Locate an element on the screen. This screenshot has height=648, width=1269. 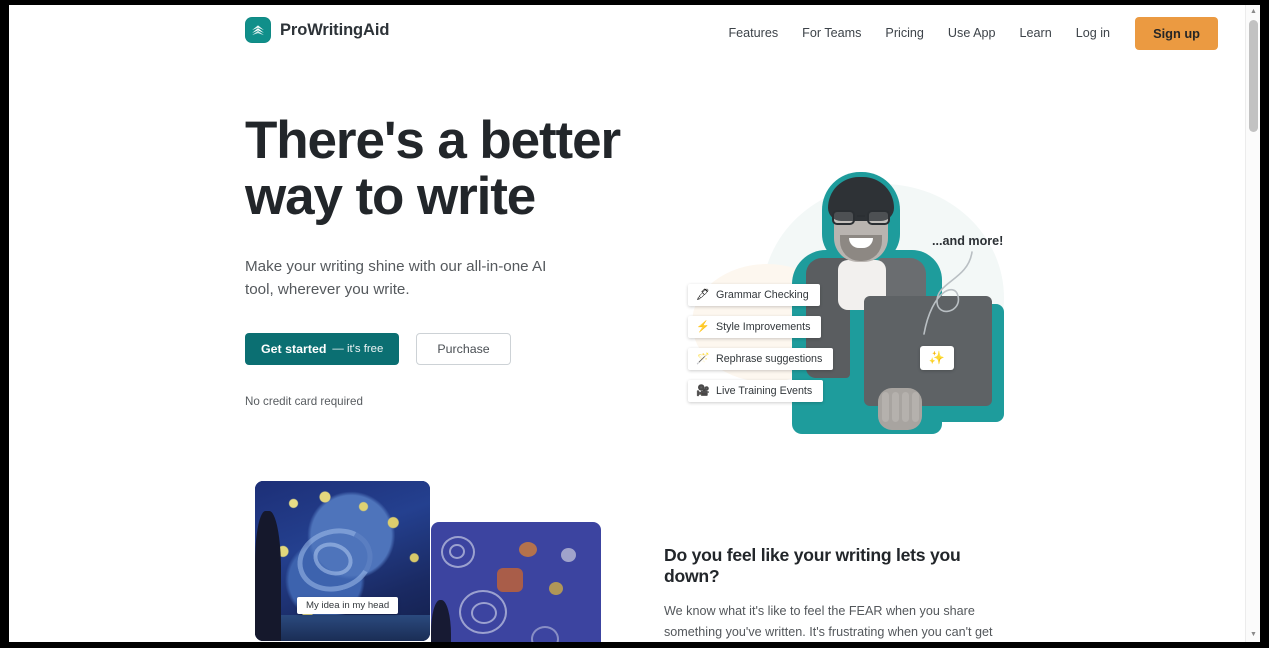
magic-wand-icon: 🪄 is located at coordinates (703, 358).